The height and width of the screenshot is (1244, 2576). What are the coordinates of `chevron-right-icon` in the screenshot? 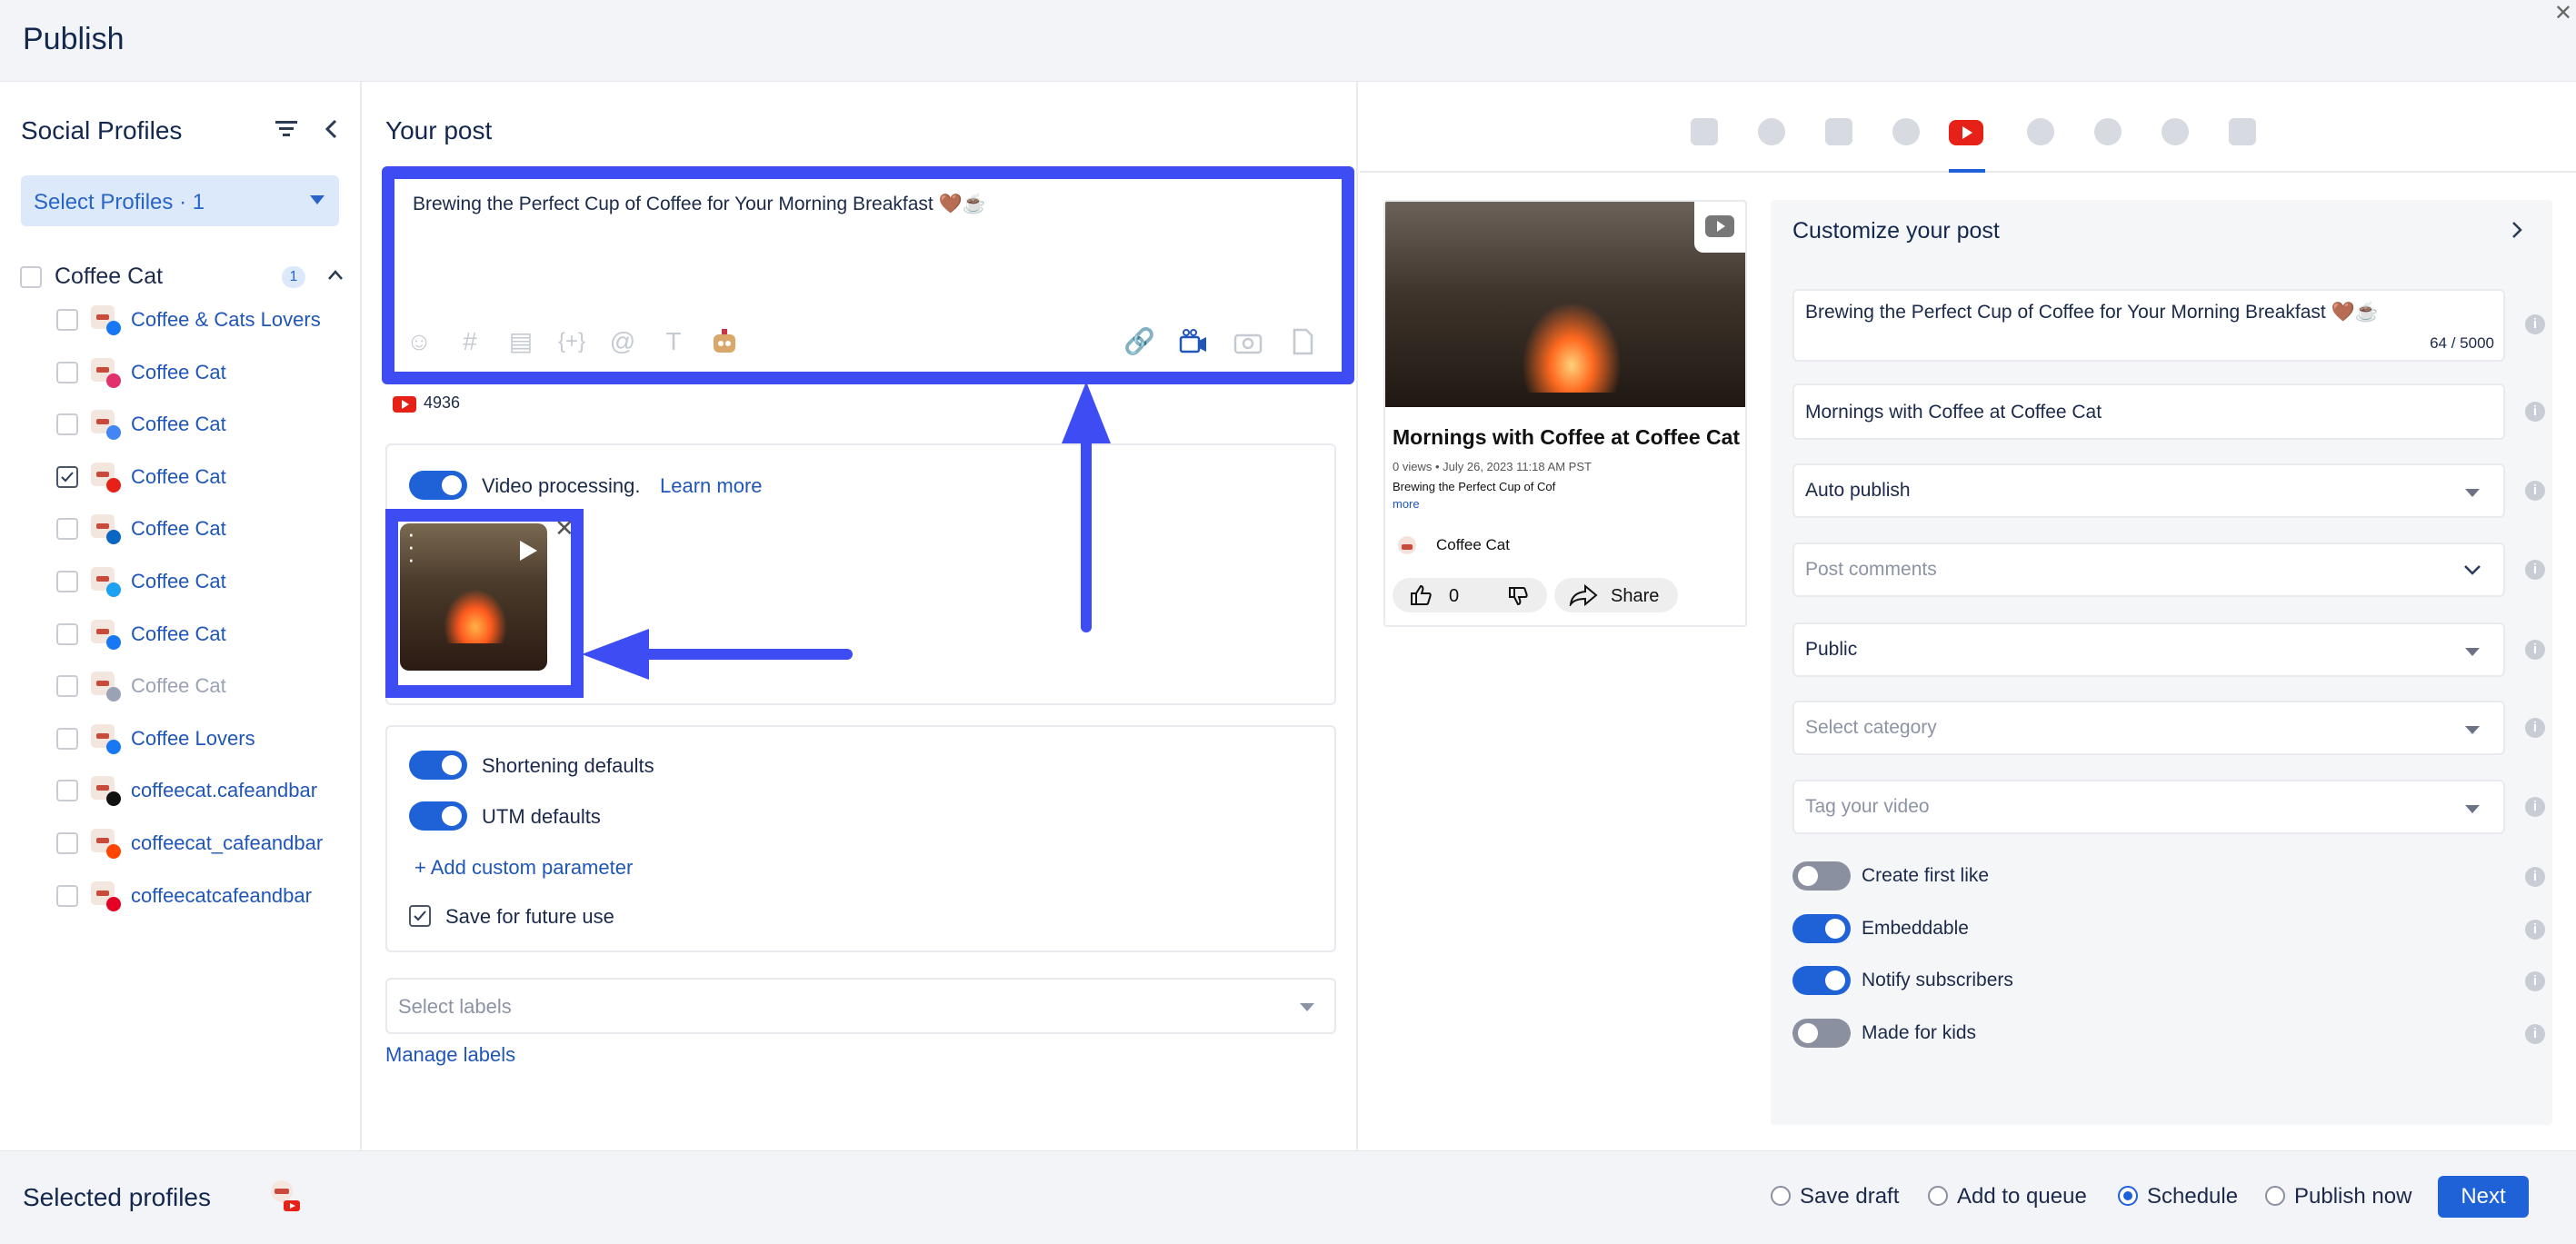 It's located at (2517, 230).